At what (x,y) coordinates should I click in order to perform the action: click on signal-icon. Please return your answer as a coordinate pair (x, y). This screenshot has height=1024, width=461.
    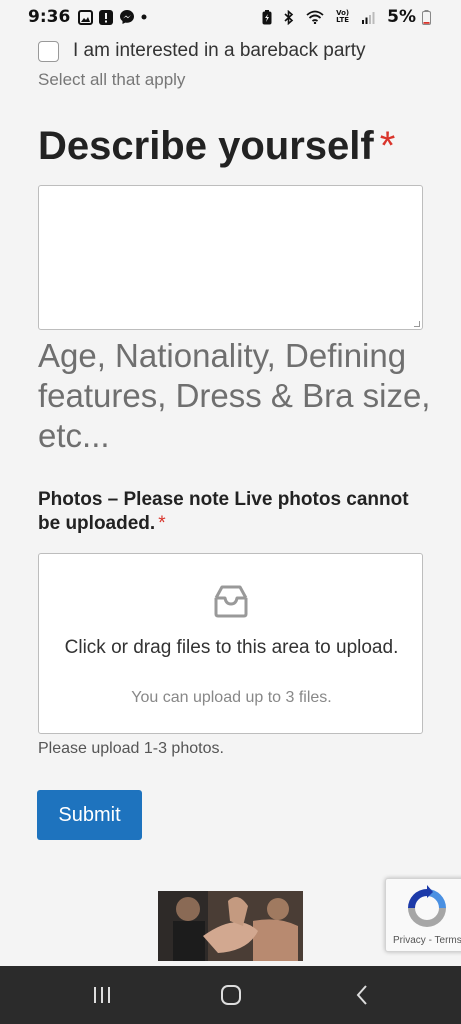
    Looking at the image, I should click on (368, 17).